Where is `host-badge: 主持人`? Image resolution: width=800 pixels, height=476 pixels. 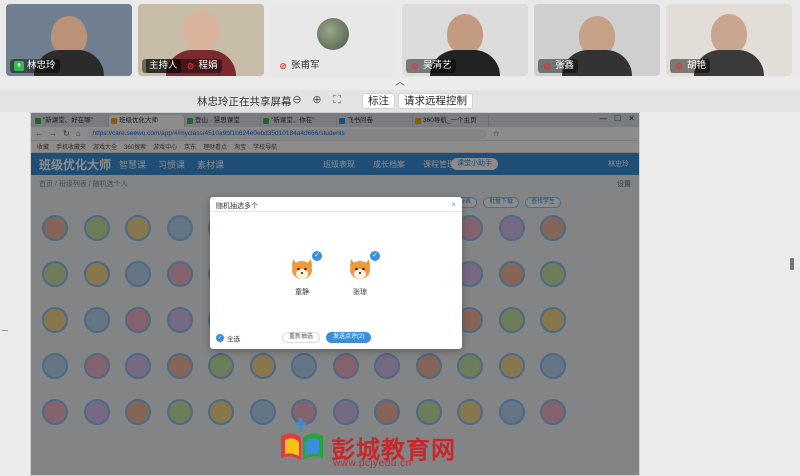 host-badge: 主持人 is located at coordinates (163, 66).